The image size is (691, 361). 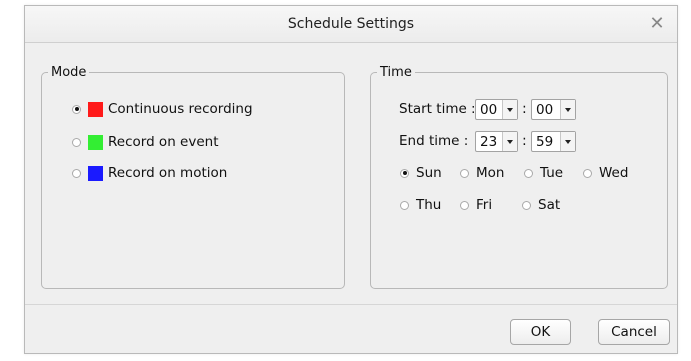 I want to click on cancel-button: Cancel, so click(x=634, y=332).